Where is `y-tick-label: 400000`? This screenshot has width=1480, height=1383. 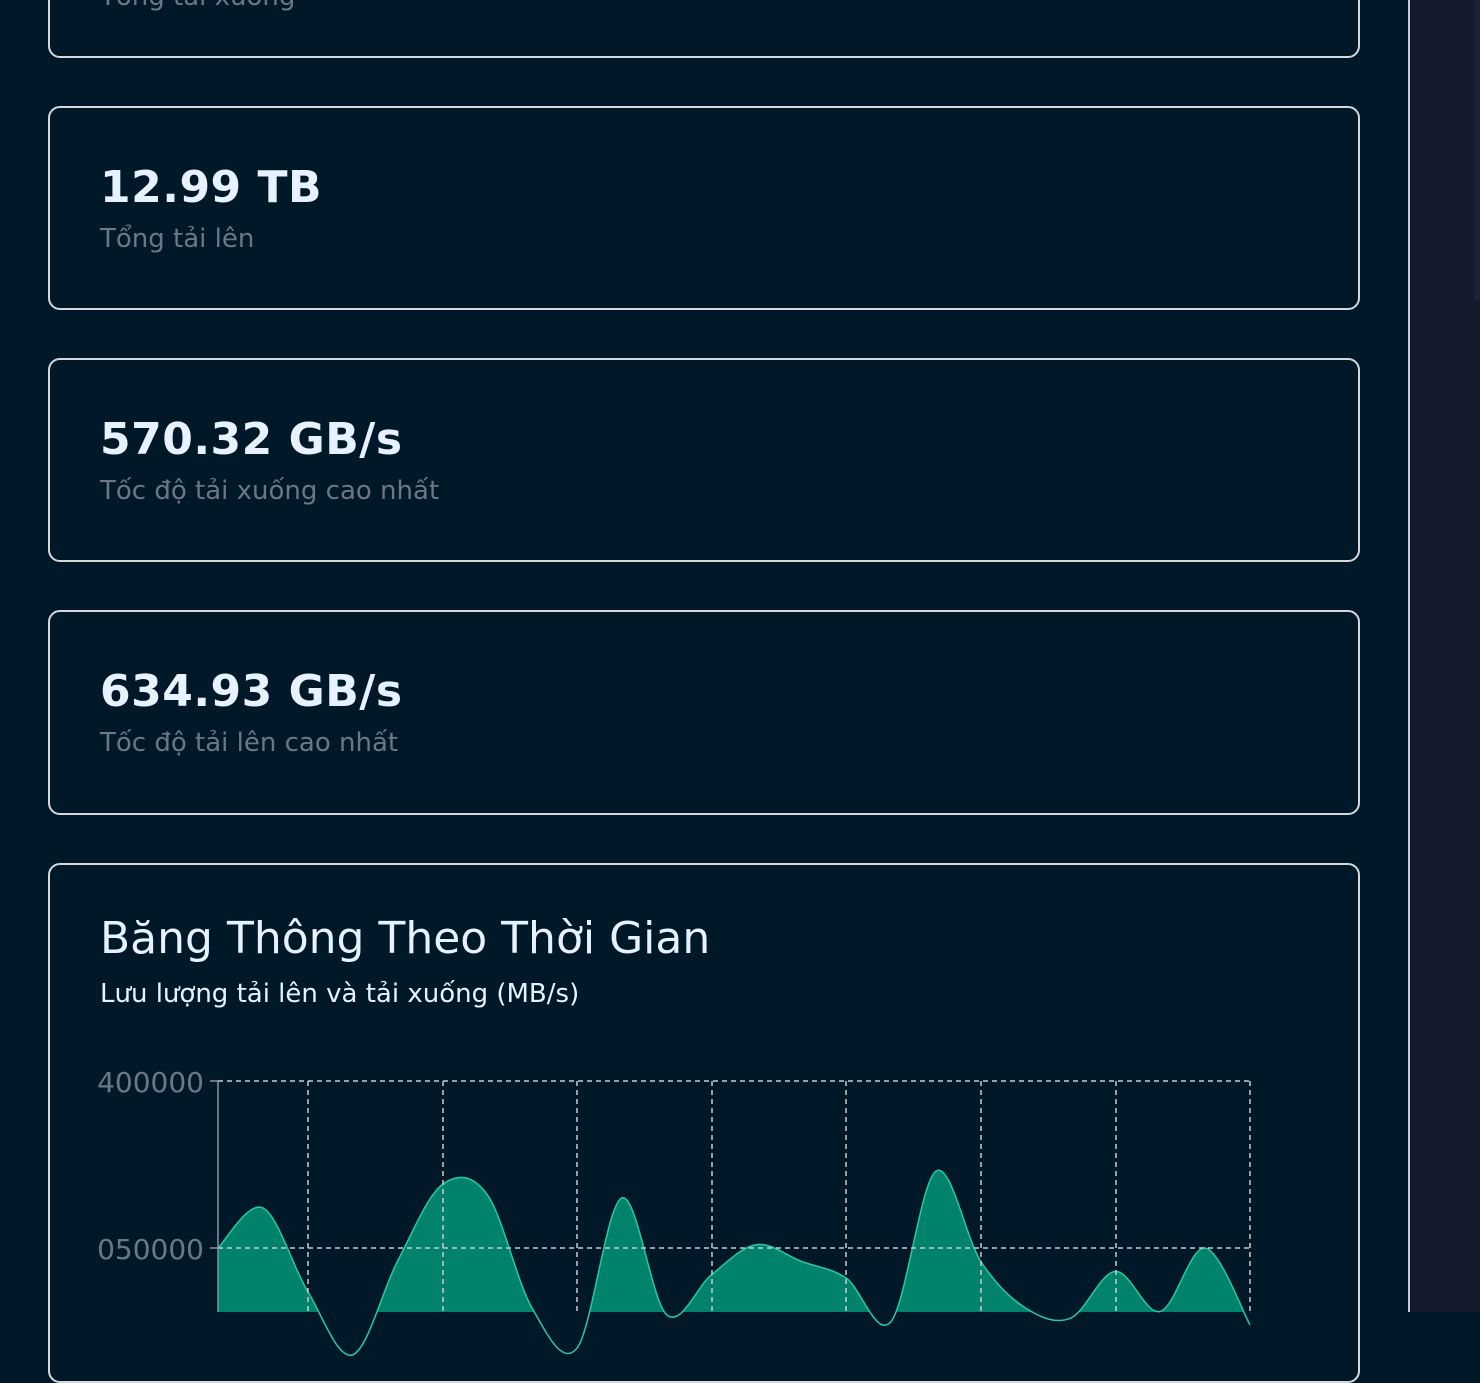 y-tick-label: 400000 is located at coordinates (150, 1082).